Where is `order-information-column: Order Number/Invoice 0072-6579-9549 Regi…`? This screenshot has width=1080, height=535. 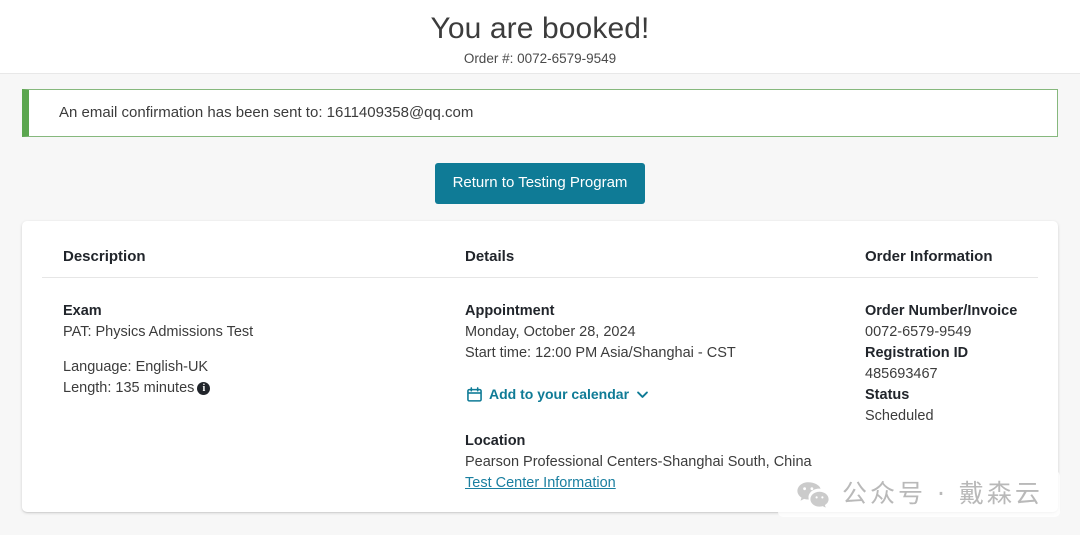 order-information-column: Order Number/Invoice 0072-6579-9549 Regi… is located at coordinates (960, 364).